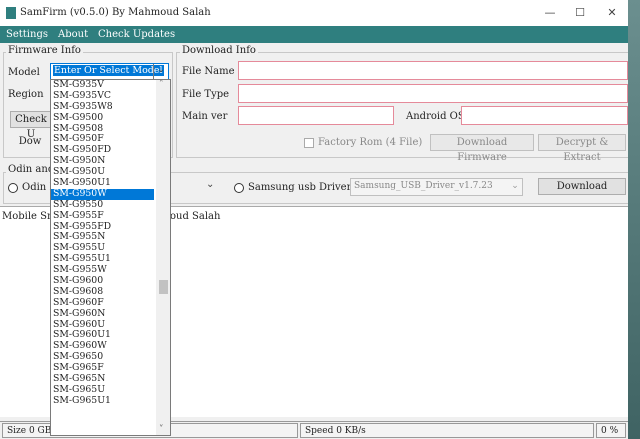 Image resolution: width=640 pixels, height=439 pixels. Describe the element at coordinates (102, 335) in the screenshot. I see `model-list-item: SM-G960U1` at that location.